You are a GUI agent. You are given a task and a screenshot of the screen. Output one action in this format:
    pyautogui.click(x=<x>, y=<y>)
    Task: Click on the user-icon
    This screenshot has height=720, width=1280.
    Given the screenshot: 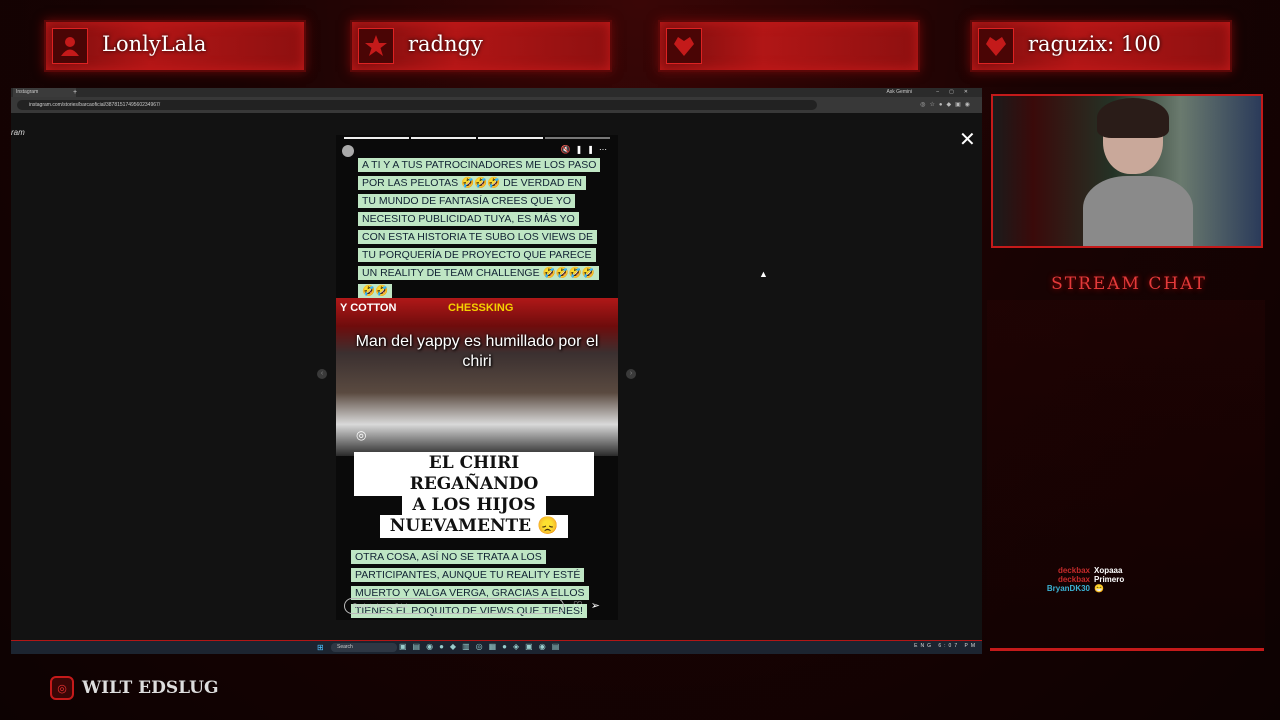 What is the action you would take?
    pyautogui.click(x=70, y=46)
    